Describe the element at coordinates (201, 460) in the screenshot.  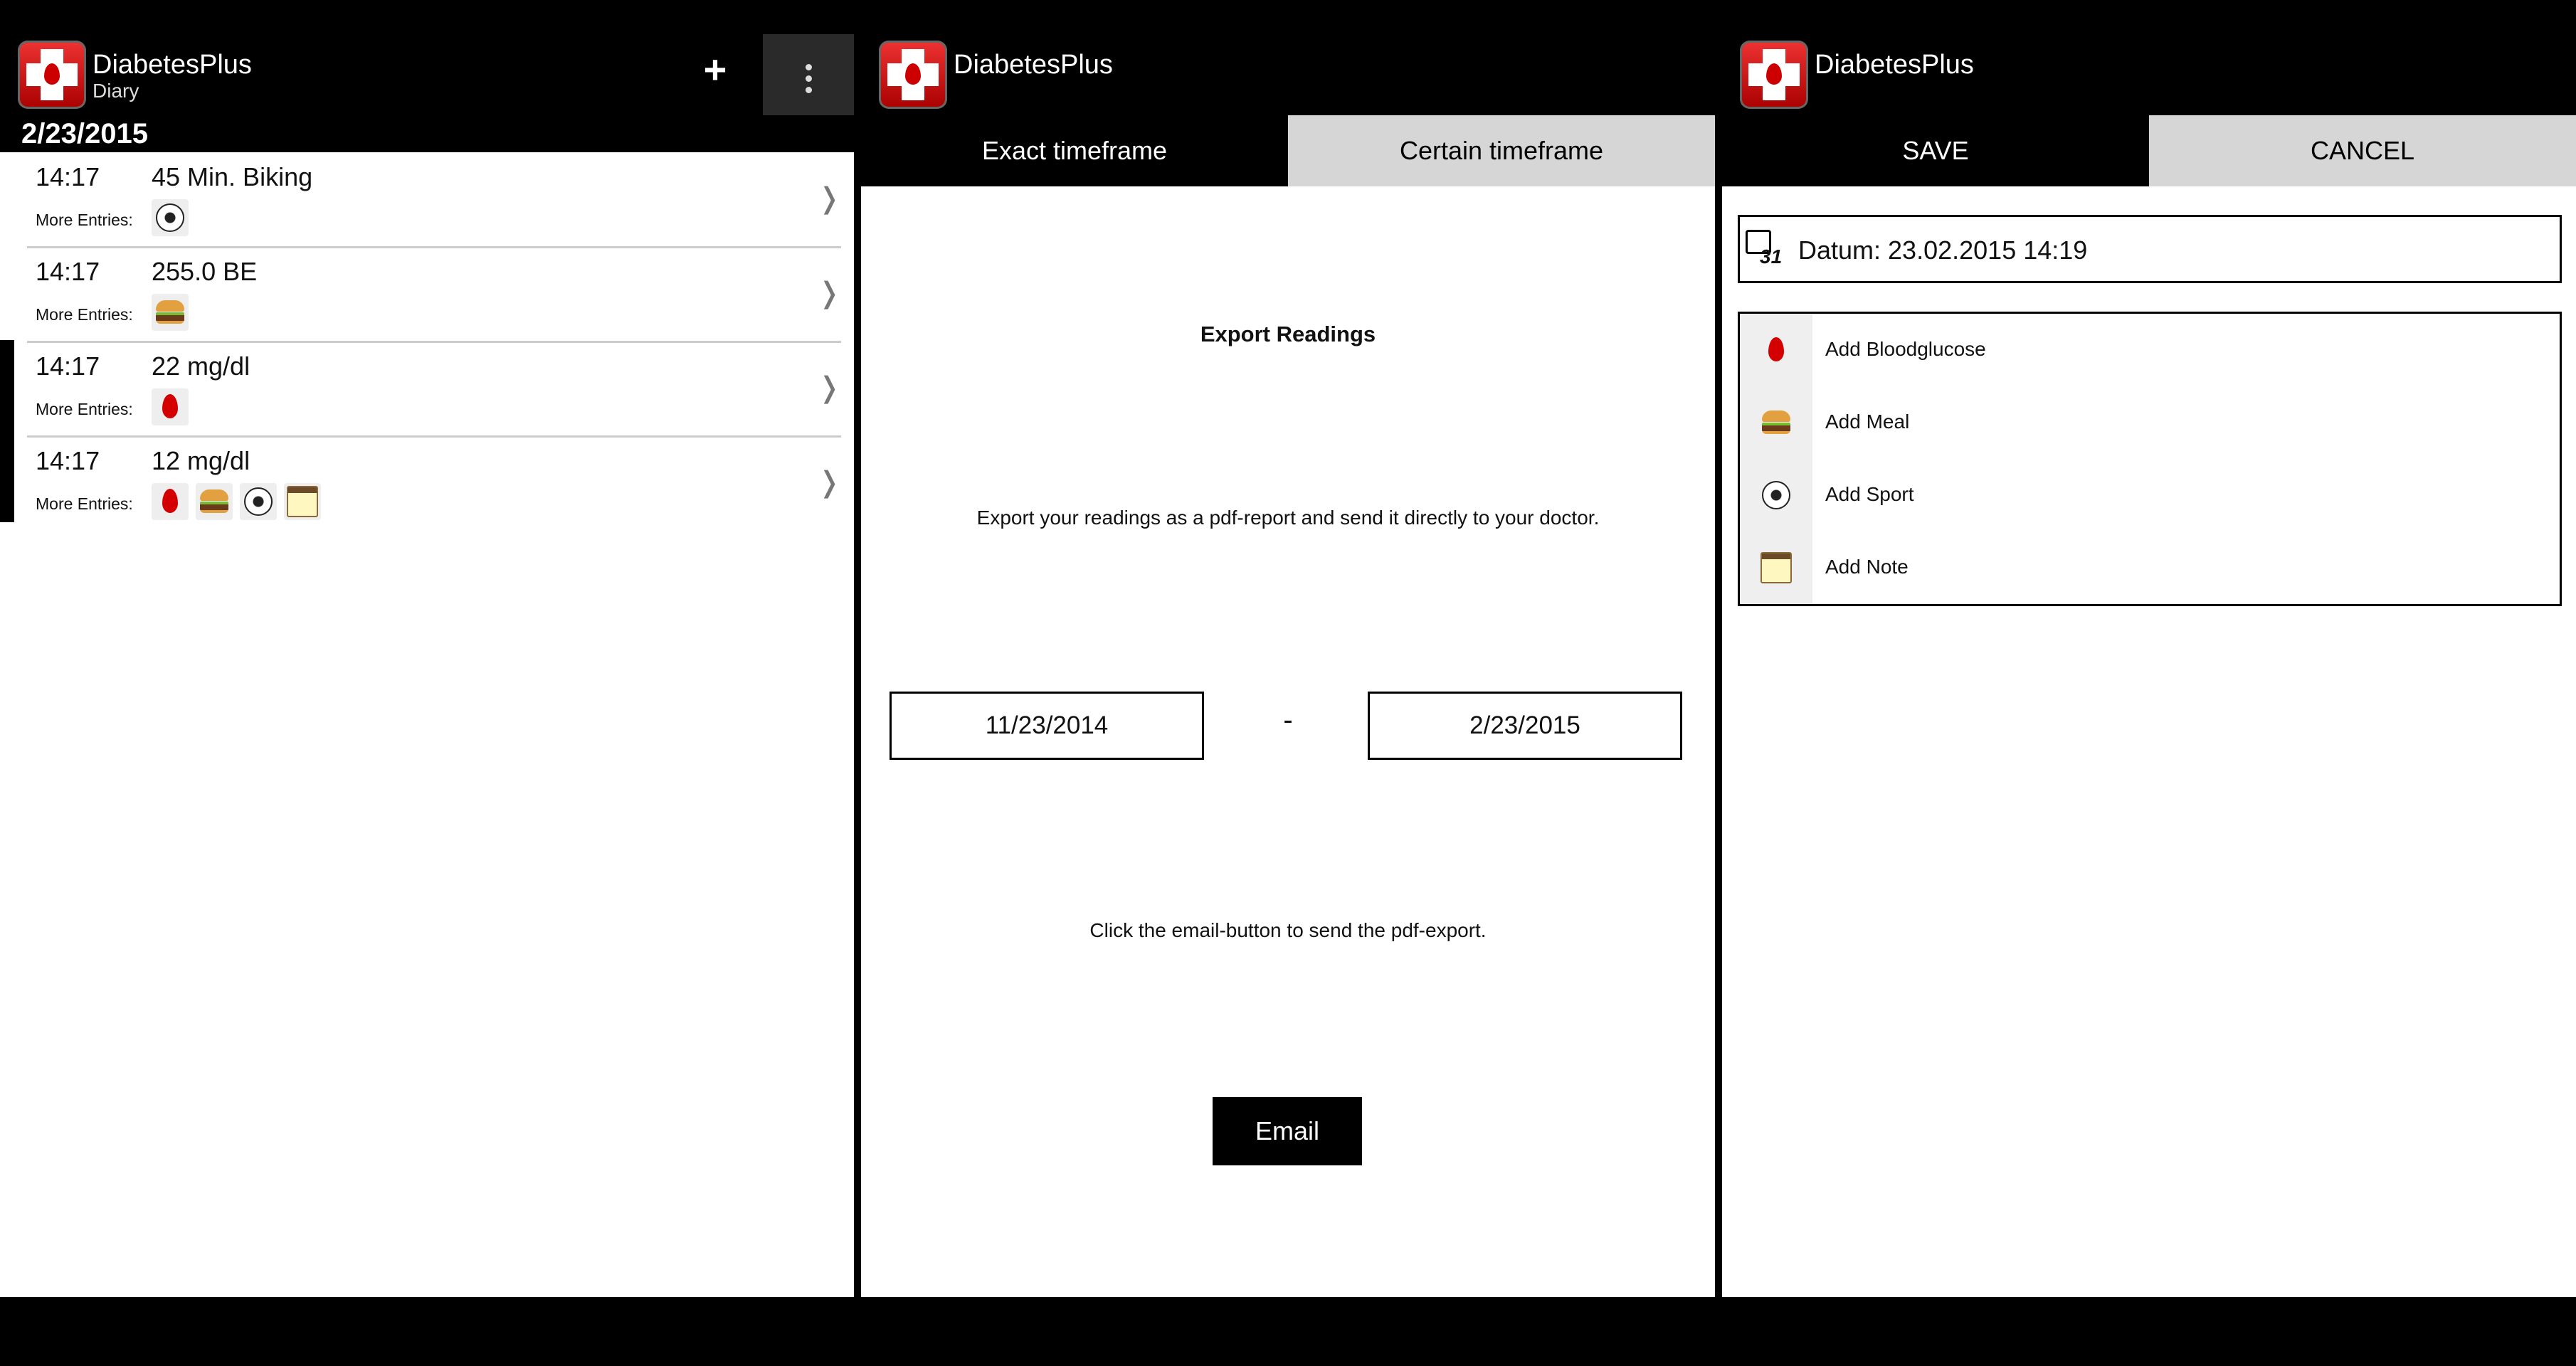
I see `entry-value: 12 mg/dl` at that location.